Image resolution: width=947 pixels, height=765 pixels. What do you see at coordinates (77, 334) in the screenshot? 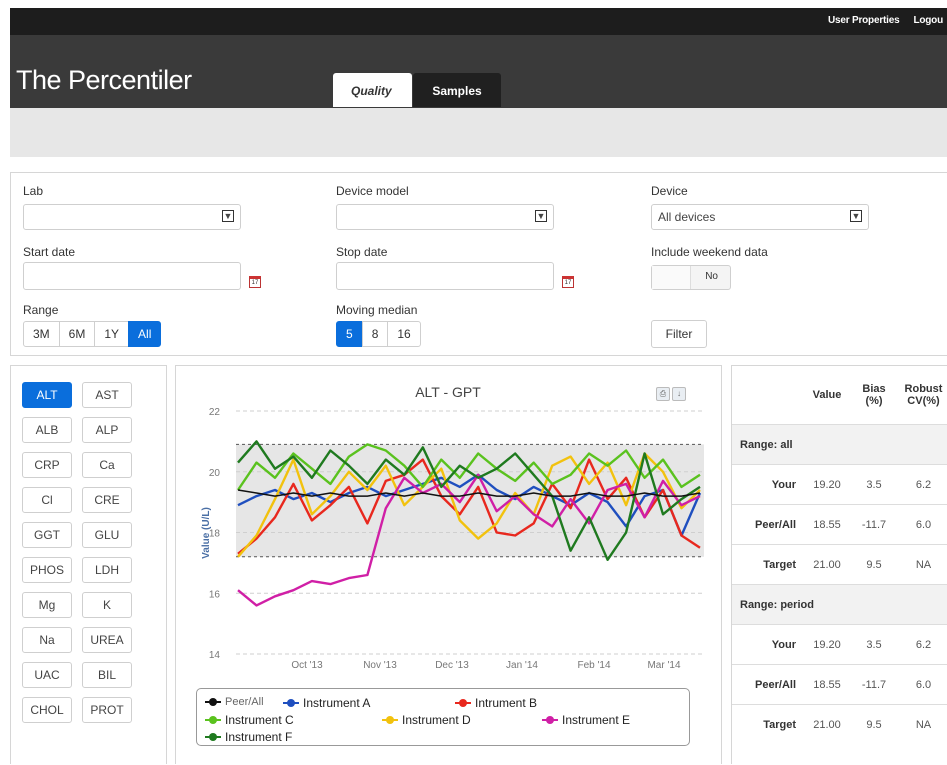
I see `range-6m-button: 6M` at bounding box center [77, 334].